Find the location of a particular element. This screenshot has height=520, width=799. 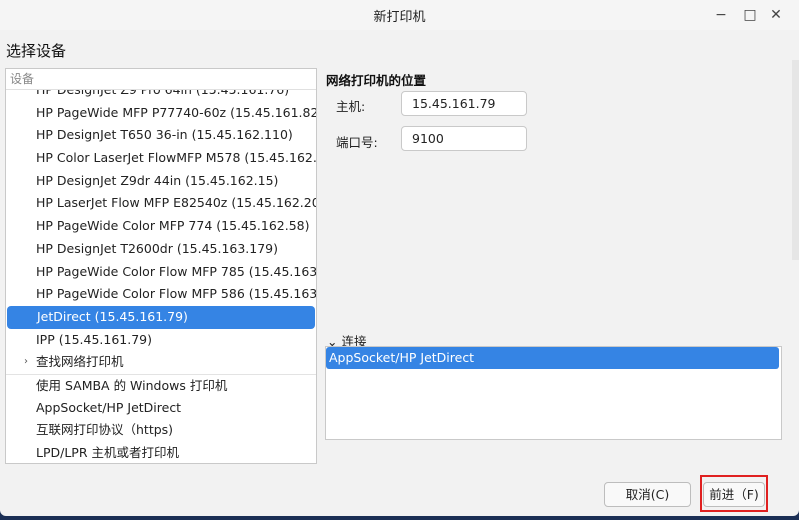

title-bar: 新打印机 − □ ✕ is located at coordinates (399, 15).